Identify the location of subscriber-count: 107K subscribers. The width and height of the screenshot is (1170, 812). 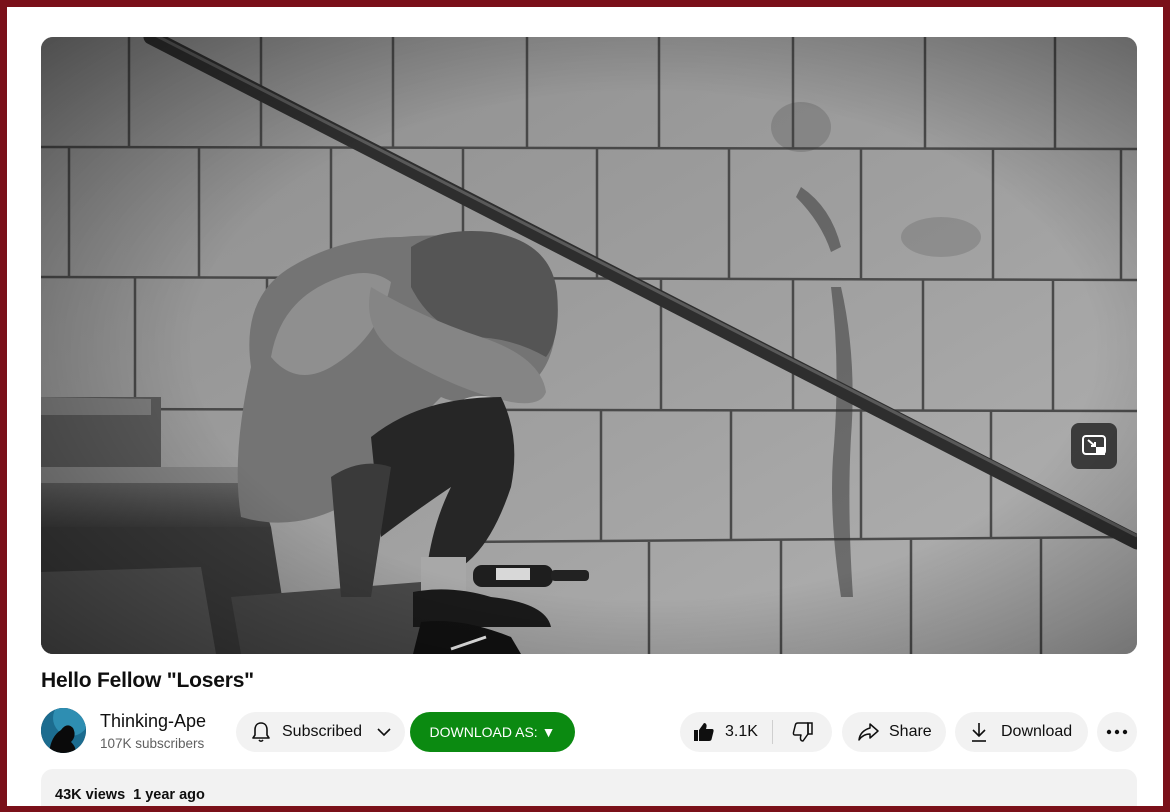
(152, 743).